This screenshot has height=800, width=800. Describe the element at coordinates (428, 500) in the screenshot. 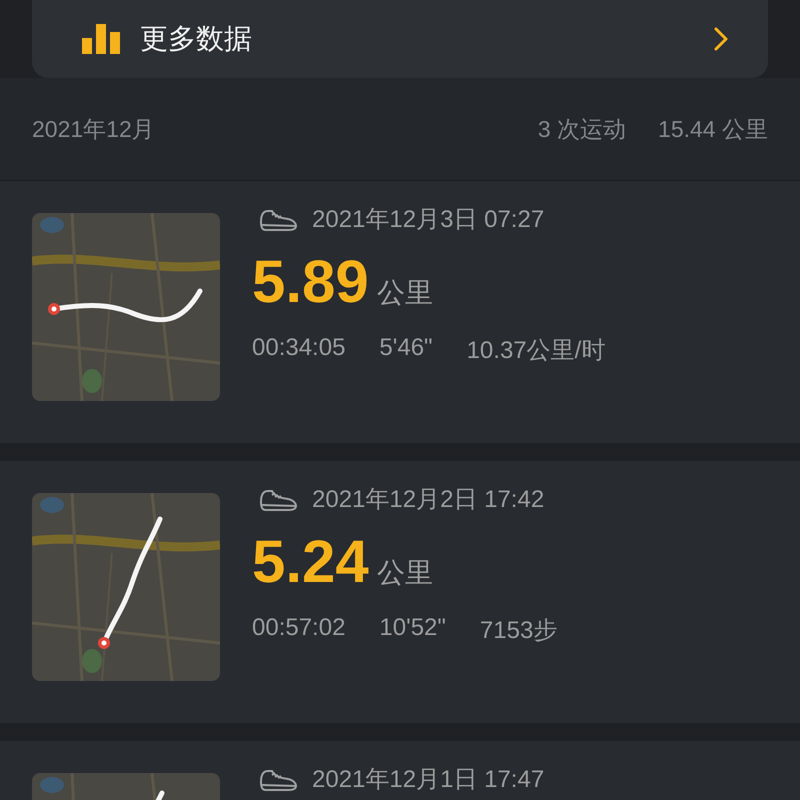

I see `activity-date: 2021年12月2日 17:42` at that location.